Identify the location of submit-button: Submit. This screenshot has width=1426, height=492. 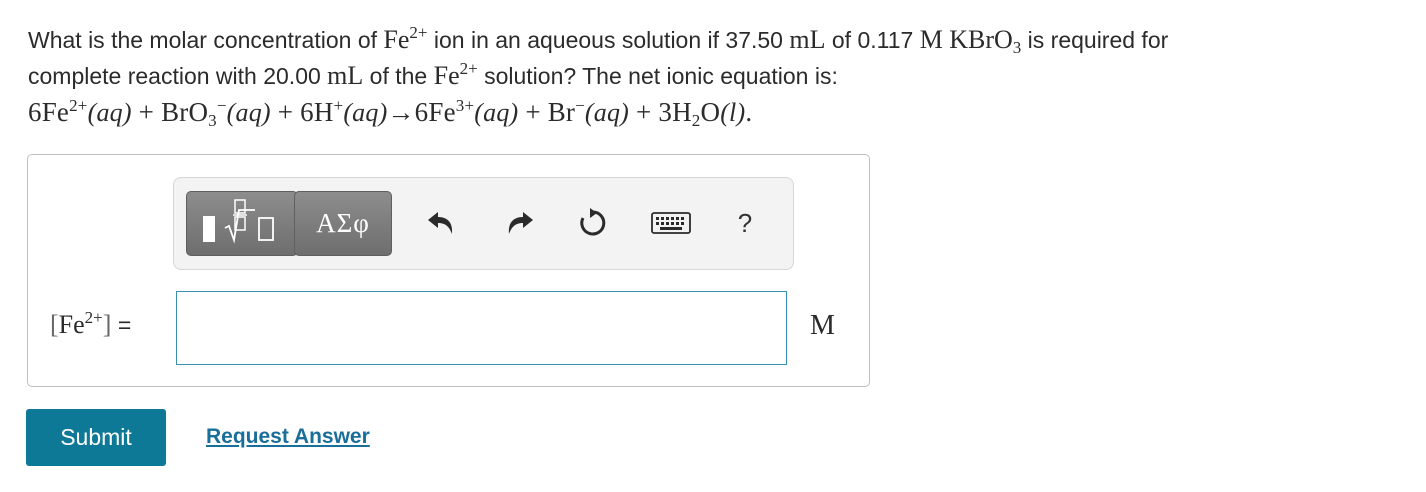
(96, 437).